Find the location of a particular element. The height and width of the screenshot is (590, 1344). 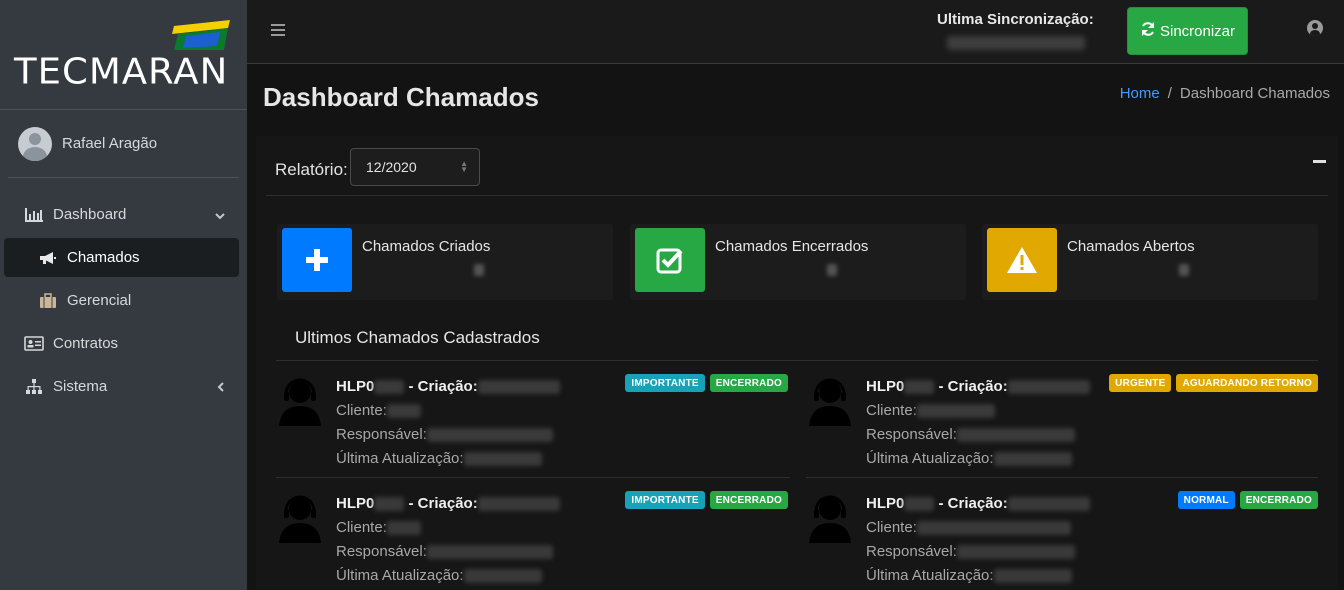

sidebar-item-label: Chamados is located at coordinates (103, 257).